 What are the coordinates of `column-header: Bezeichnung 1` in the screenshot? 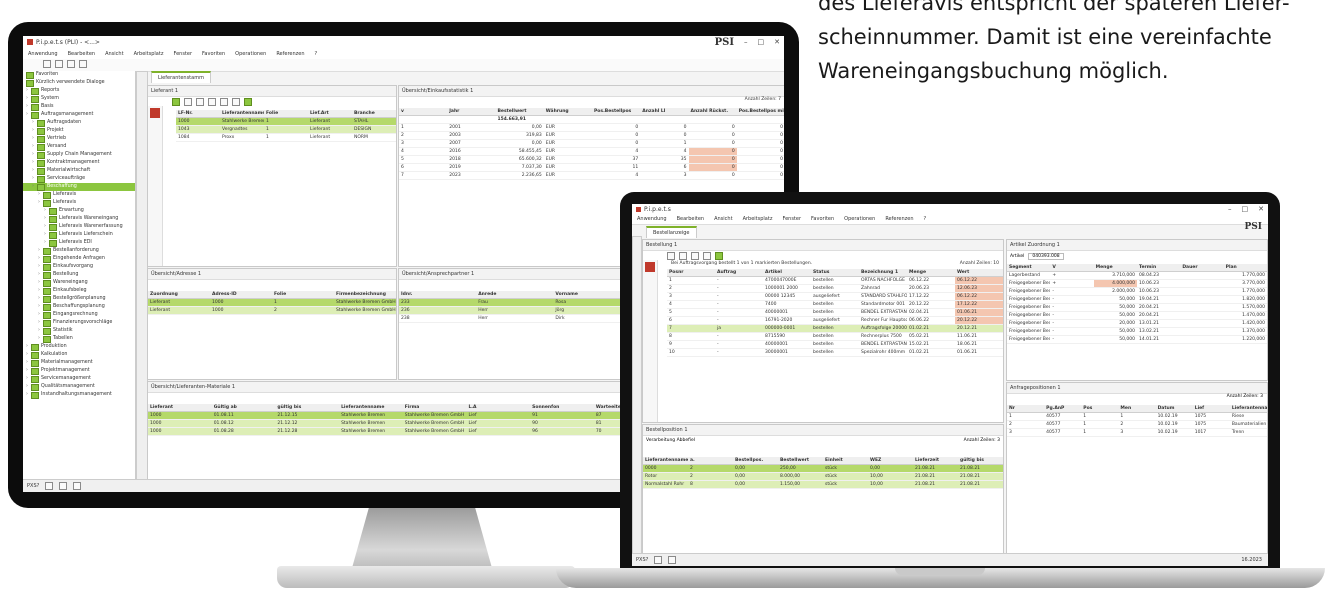 It's located at (883, 273).